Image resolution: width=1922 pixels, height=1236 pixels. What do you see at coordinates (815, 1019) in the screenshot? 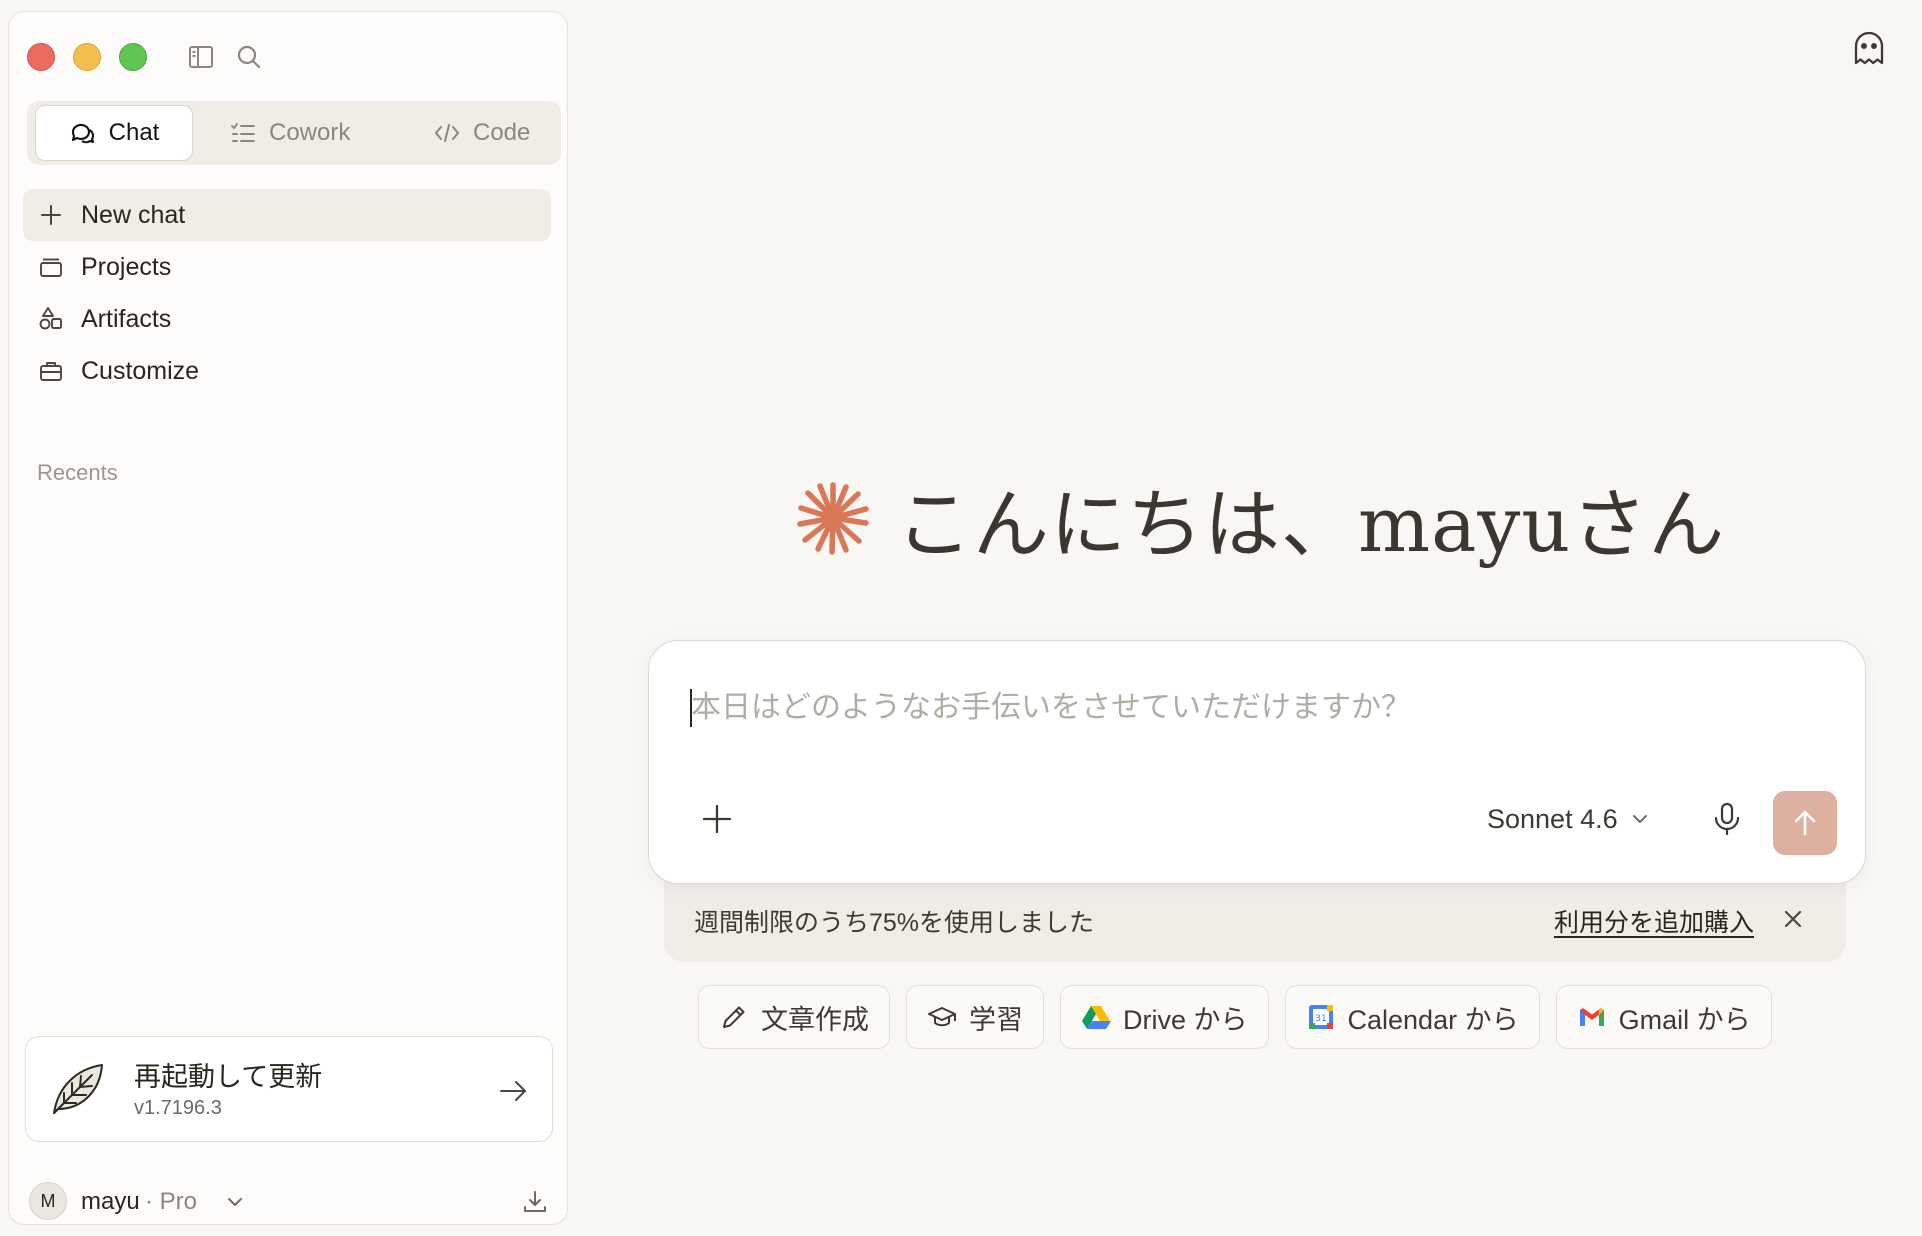
I see `chip-label: 文章作成` at bounding box center [815, 1019].